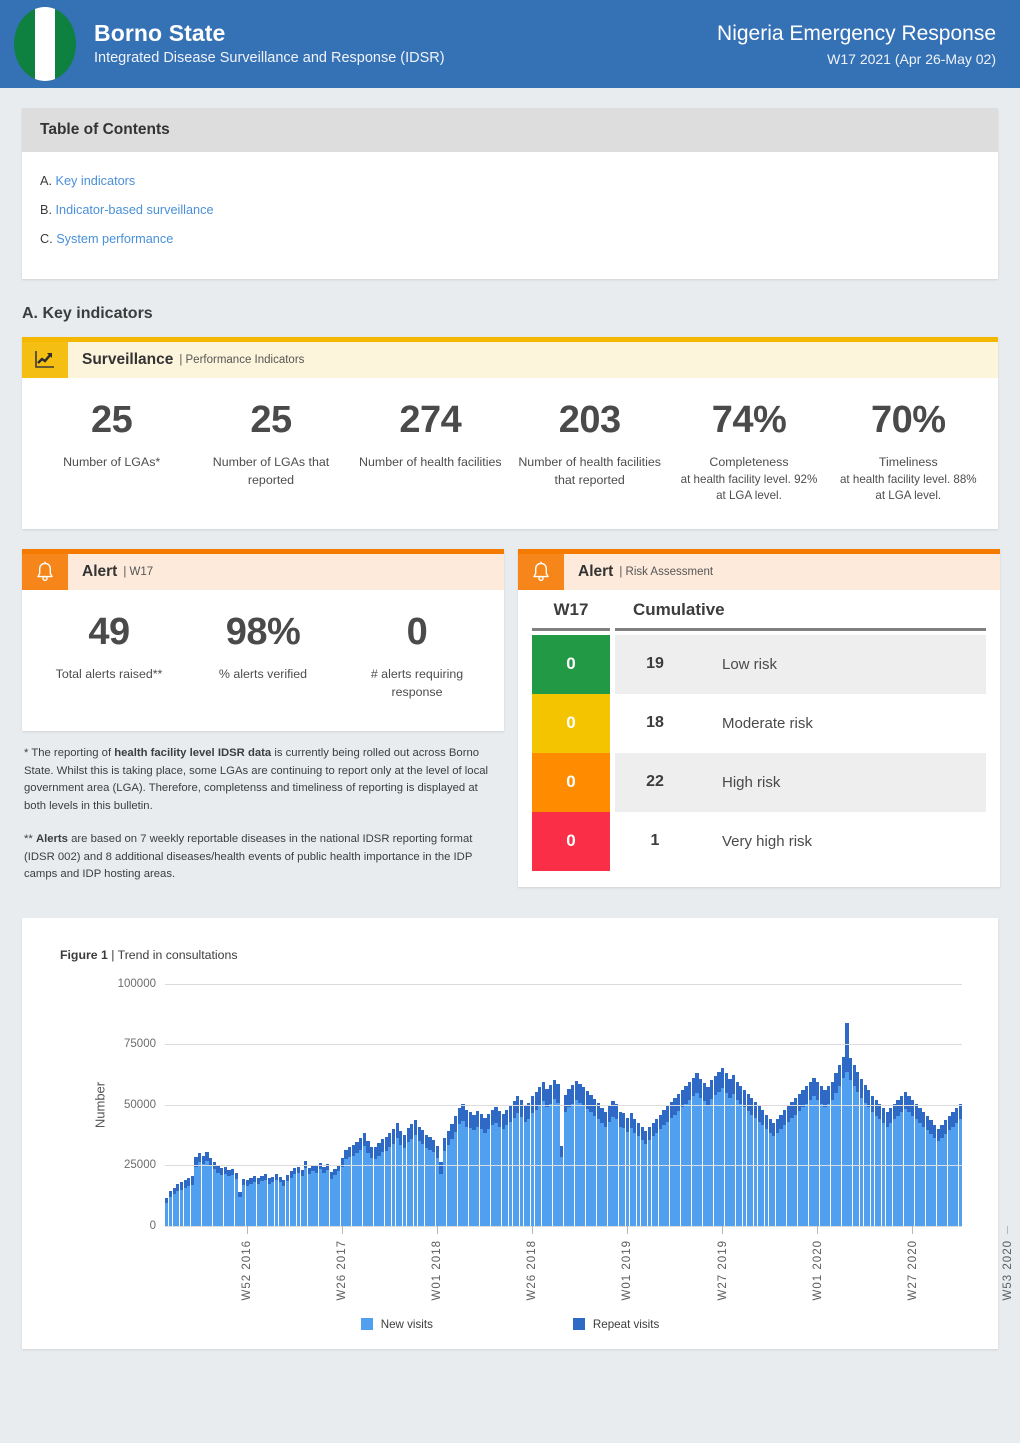  What do you see at coordinates (263, 674) in the screenshot?
I see `stat-label: % alerts verified` at bounding box center [263, 674].